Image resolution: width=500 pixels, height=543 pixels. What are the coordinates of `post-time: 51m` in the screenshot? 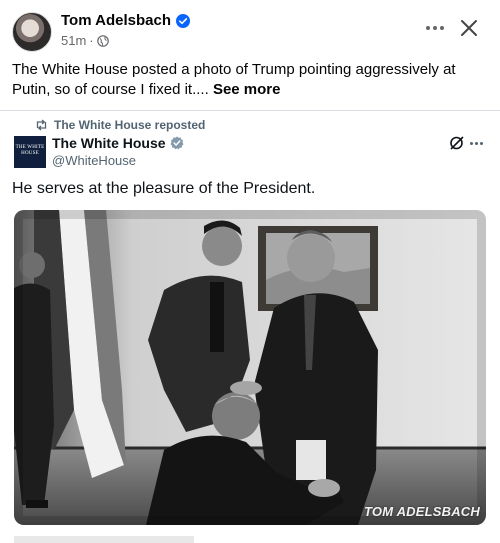 It's located at (73, 40).